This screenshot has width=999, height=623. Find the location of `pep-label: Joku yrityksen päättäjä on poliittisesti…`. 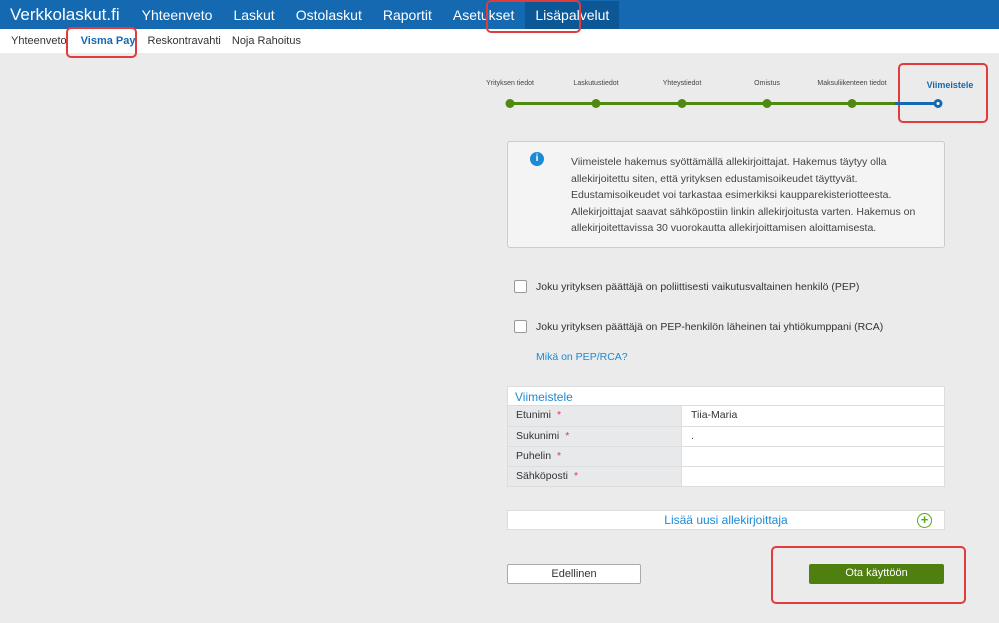

pep-label: Joku yrityksen päättäjä on poliittisesti… is located at coordinates (698, 286).